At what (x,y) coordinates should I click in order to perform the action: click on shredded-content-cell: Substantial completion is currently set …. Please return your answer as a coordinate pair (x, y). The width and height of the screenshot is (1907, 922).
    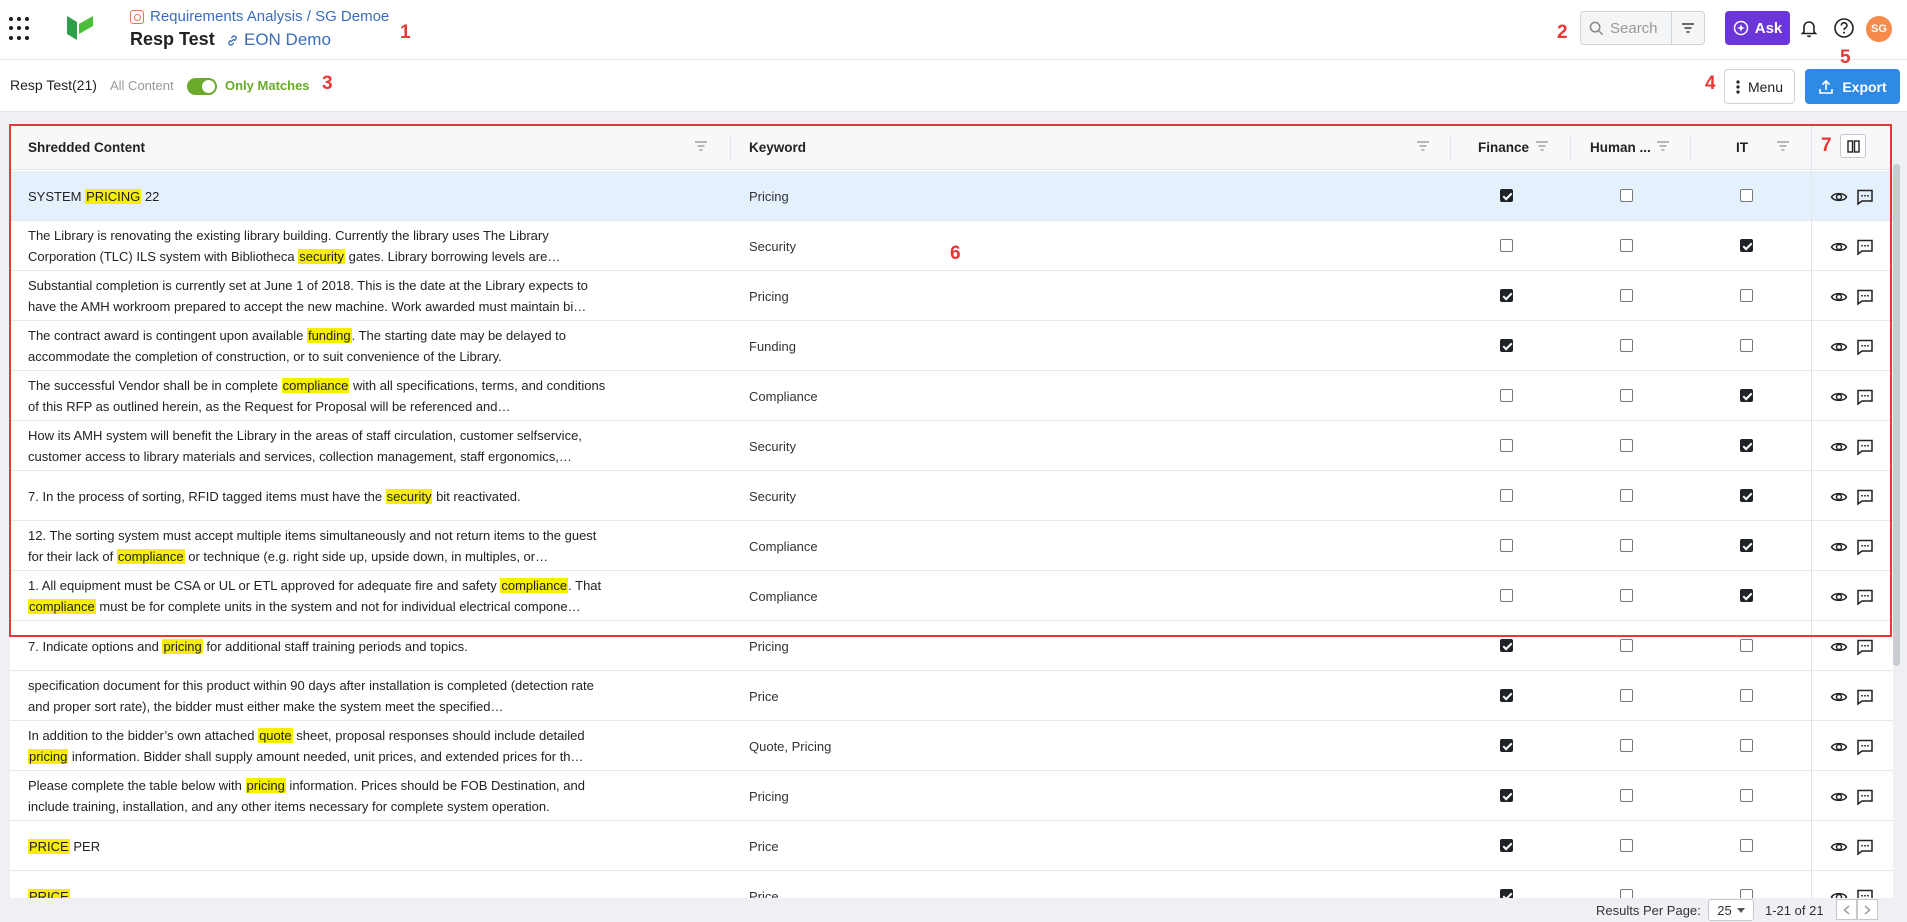
    Looking at the image, I should click on (318, 296).